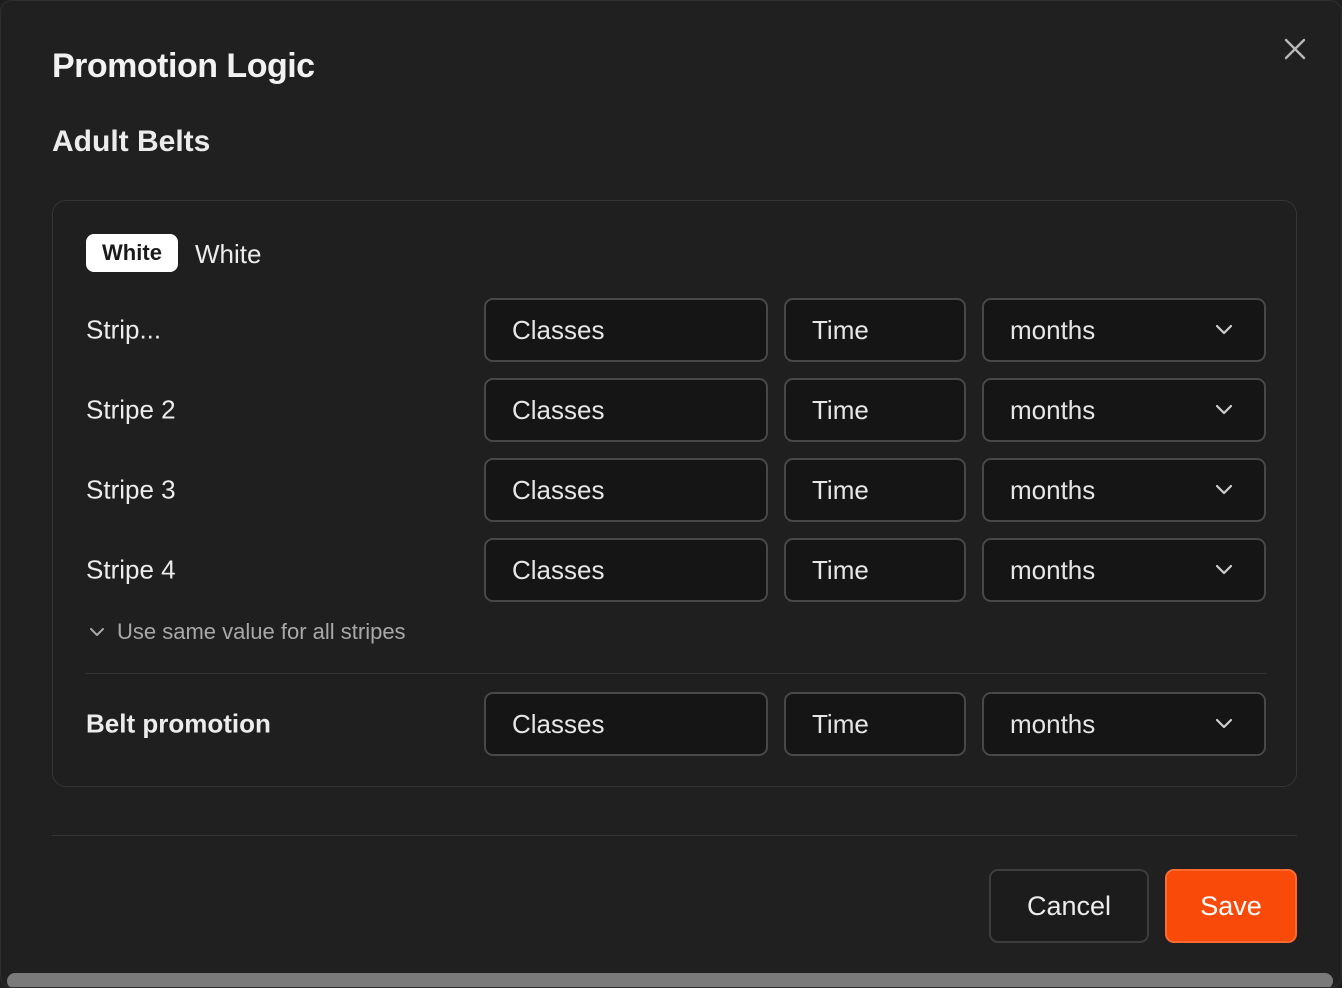 Image resolution: width=1342 pixels, height=988 pixels. I want to click on close-button, so click(1295, 49).